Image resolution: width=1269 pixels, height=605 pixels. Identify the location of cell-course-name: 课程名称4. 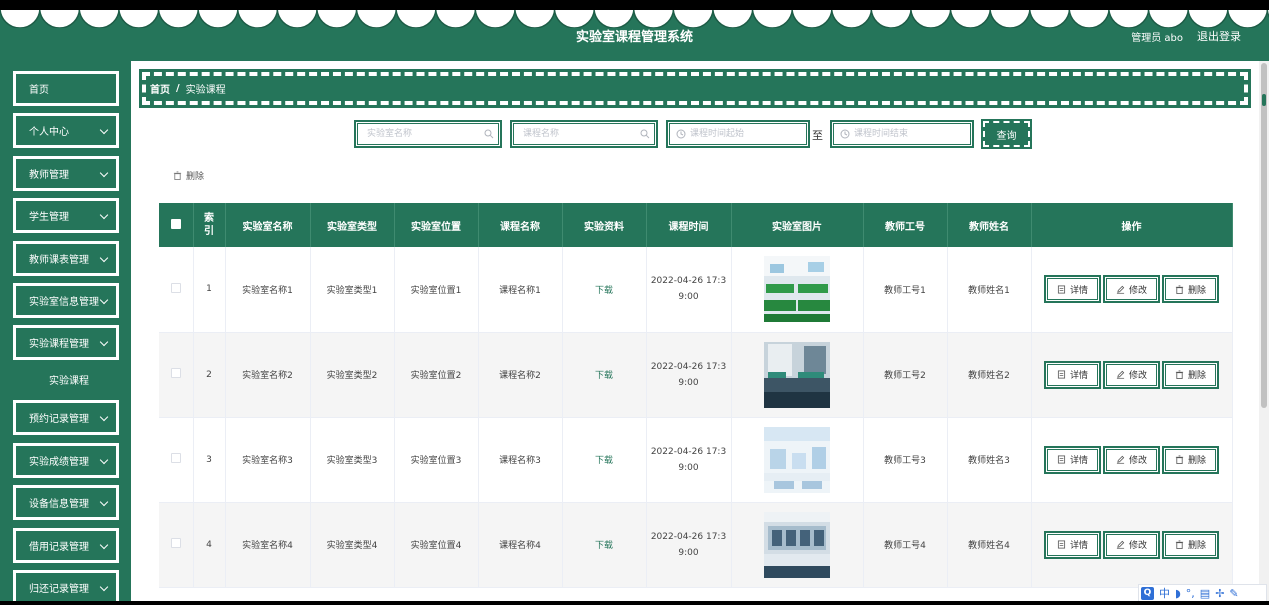
(520, 545).